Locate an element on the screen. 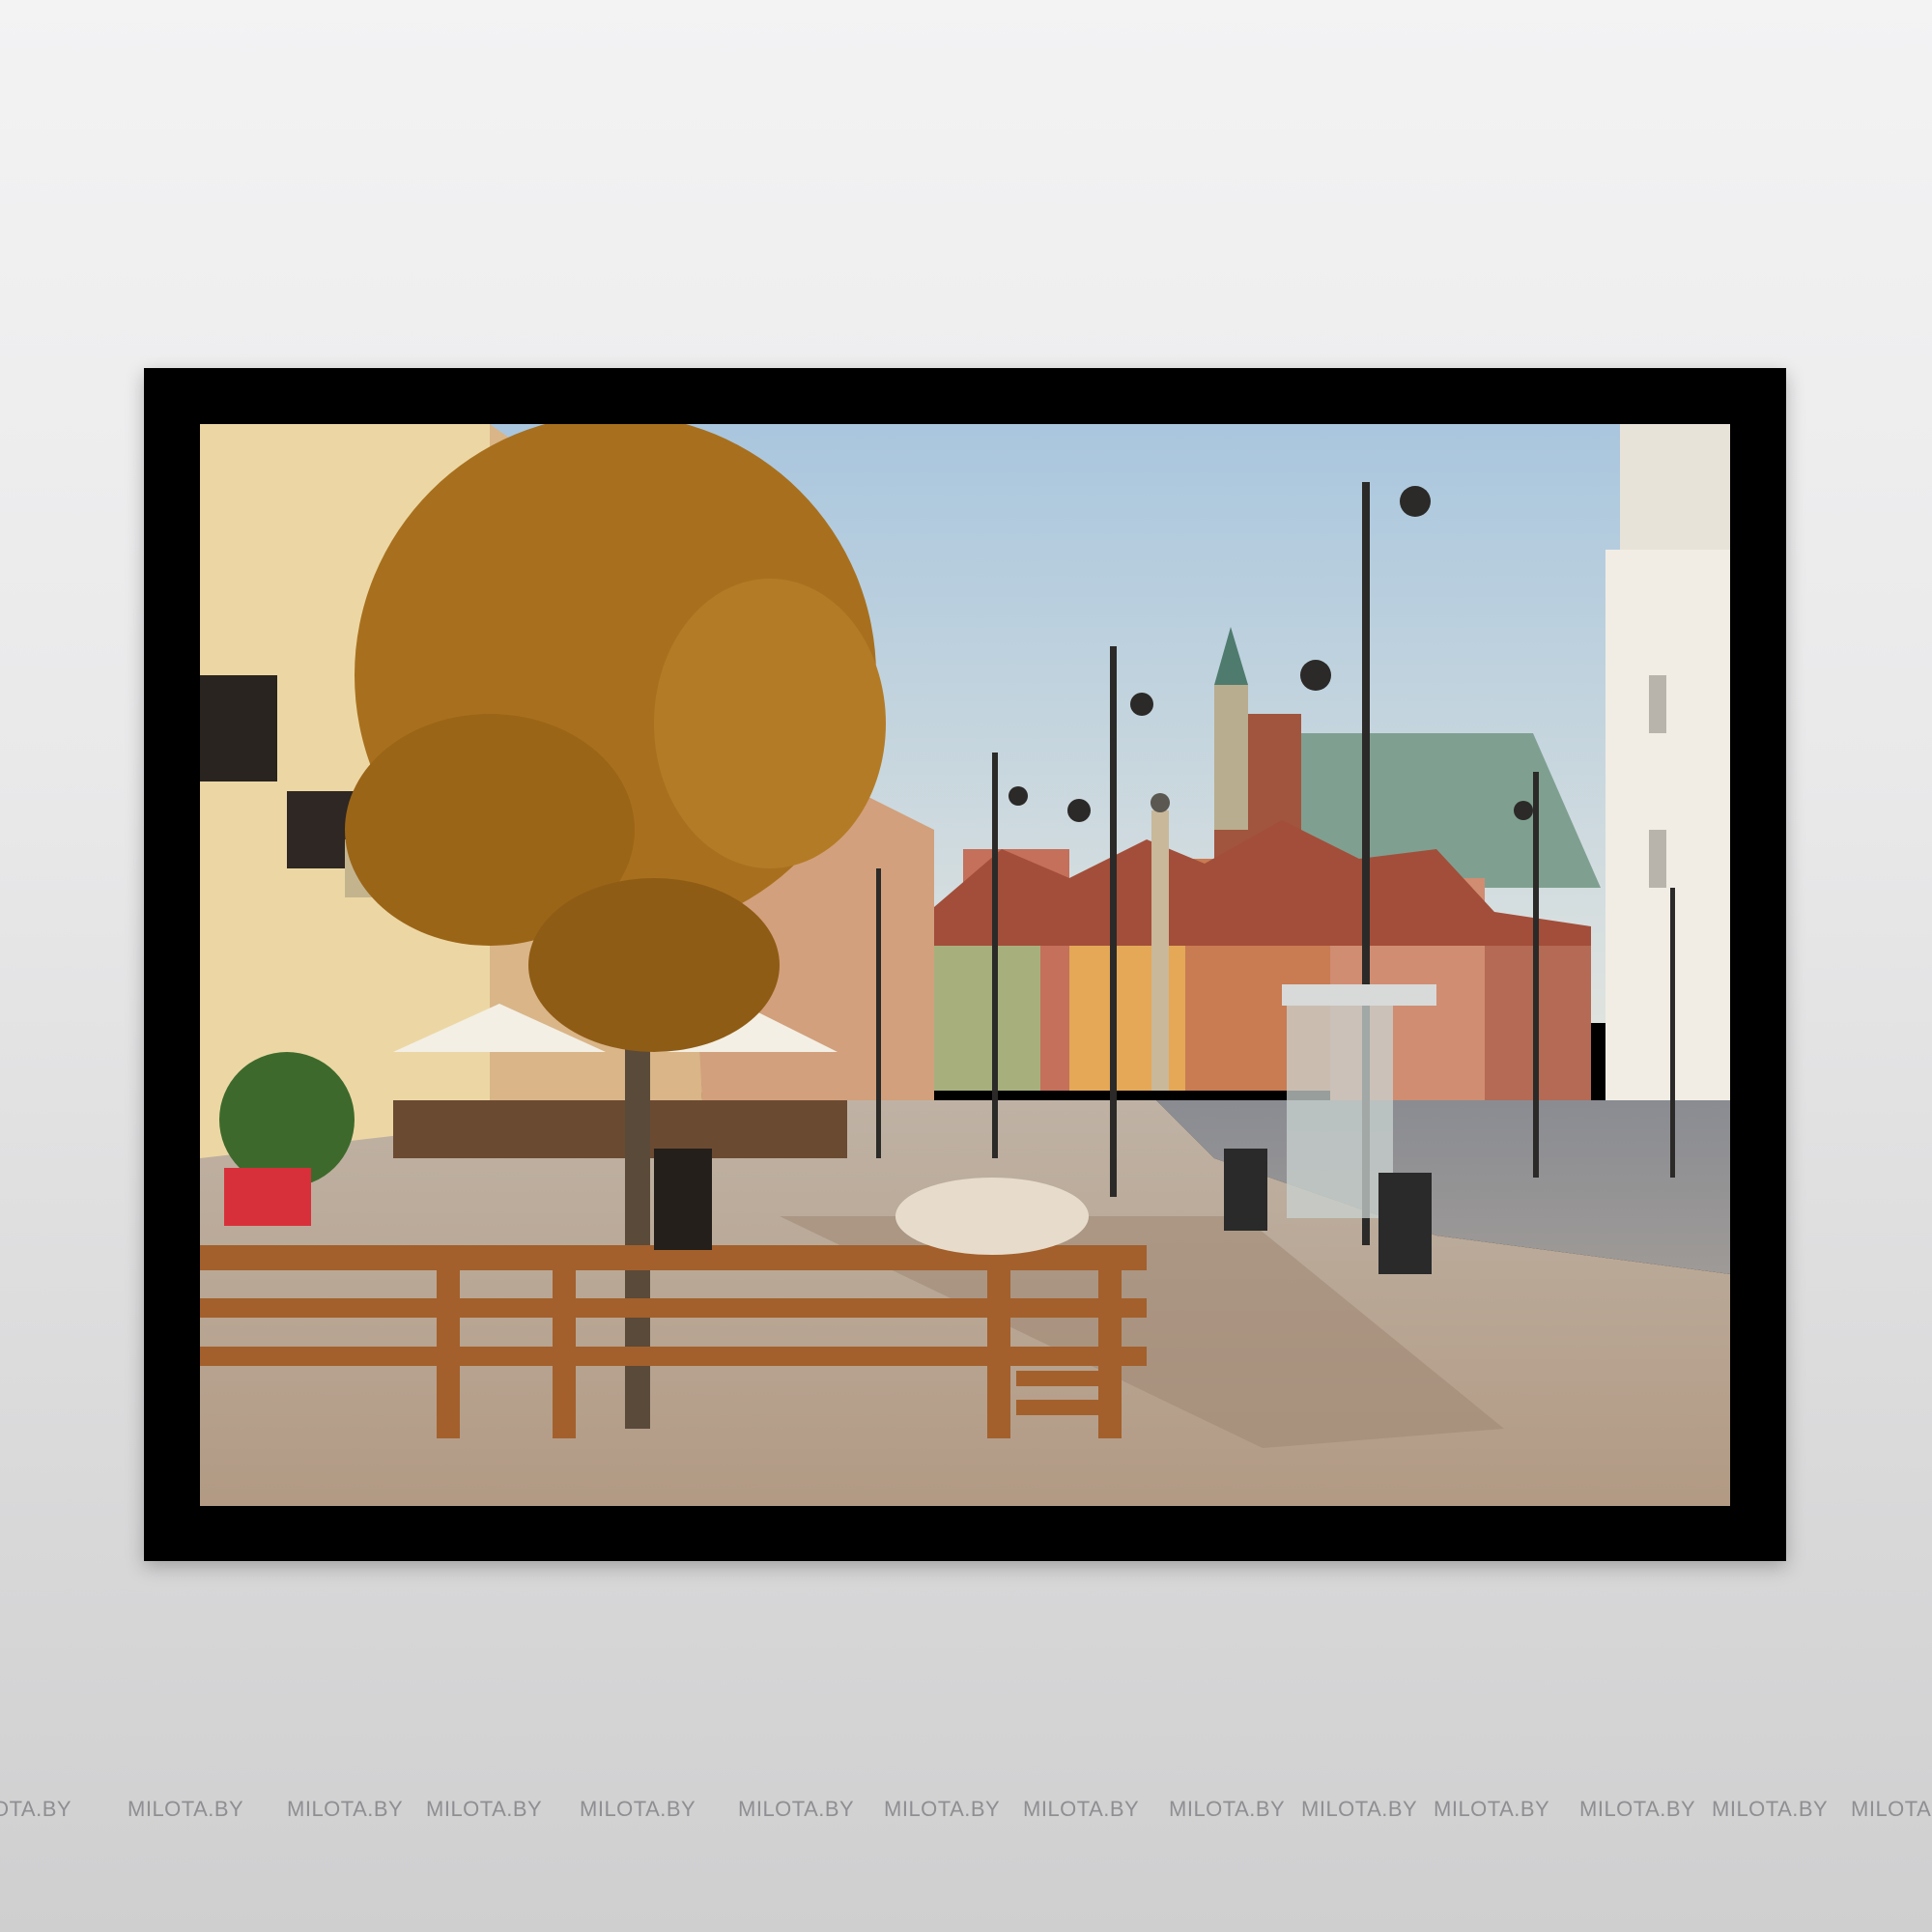  white-tower is located at coordinates (1667, 835).